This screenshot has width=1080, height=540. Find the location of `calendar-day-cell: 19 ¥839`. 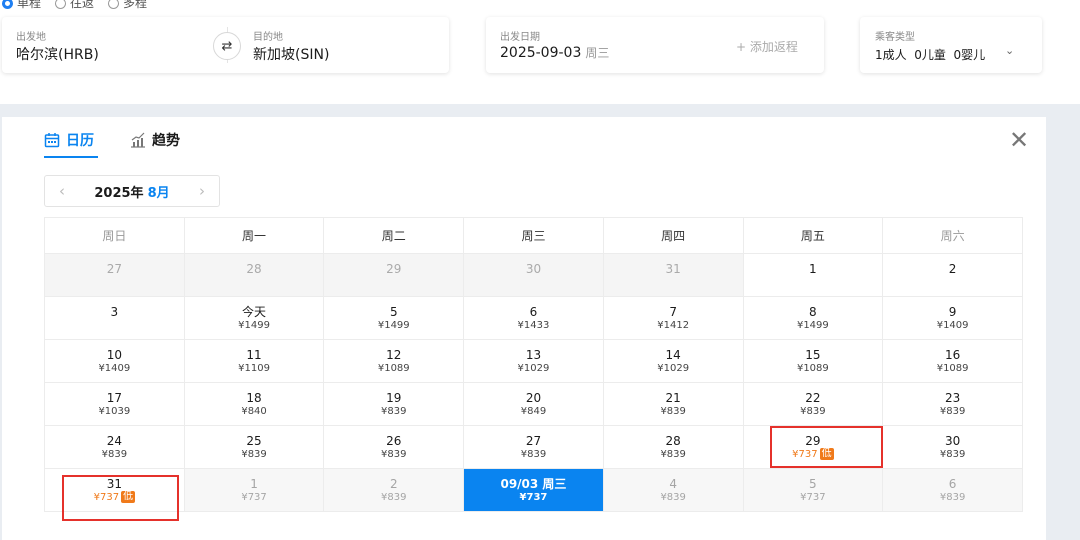

calendar-day-cell: 19 ¥839 is located at coordinates (394, 404).